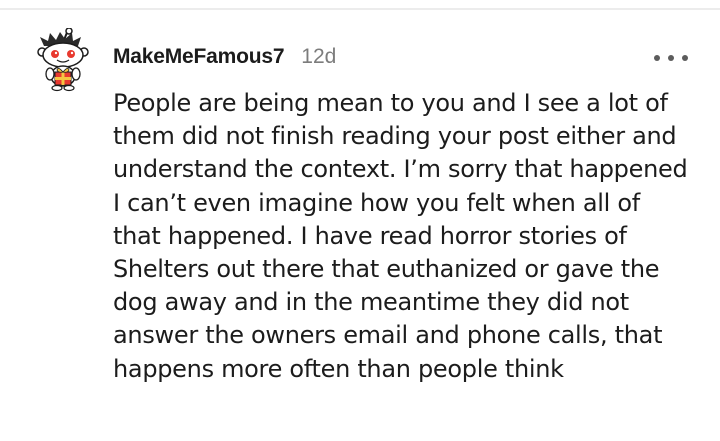 The width and height of the screenshot is (720, 441). I want to click on username: MakeMeFamous7, so click(198, 57).